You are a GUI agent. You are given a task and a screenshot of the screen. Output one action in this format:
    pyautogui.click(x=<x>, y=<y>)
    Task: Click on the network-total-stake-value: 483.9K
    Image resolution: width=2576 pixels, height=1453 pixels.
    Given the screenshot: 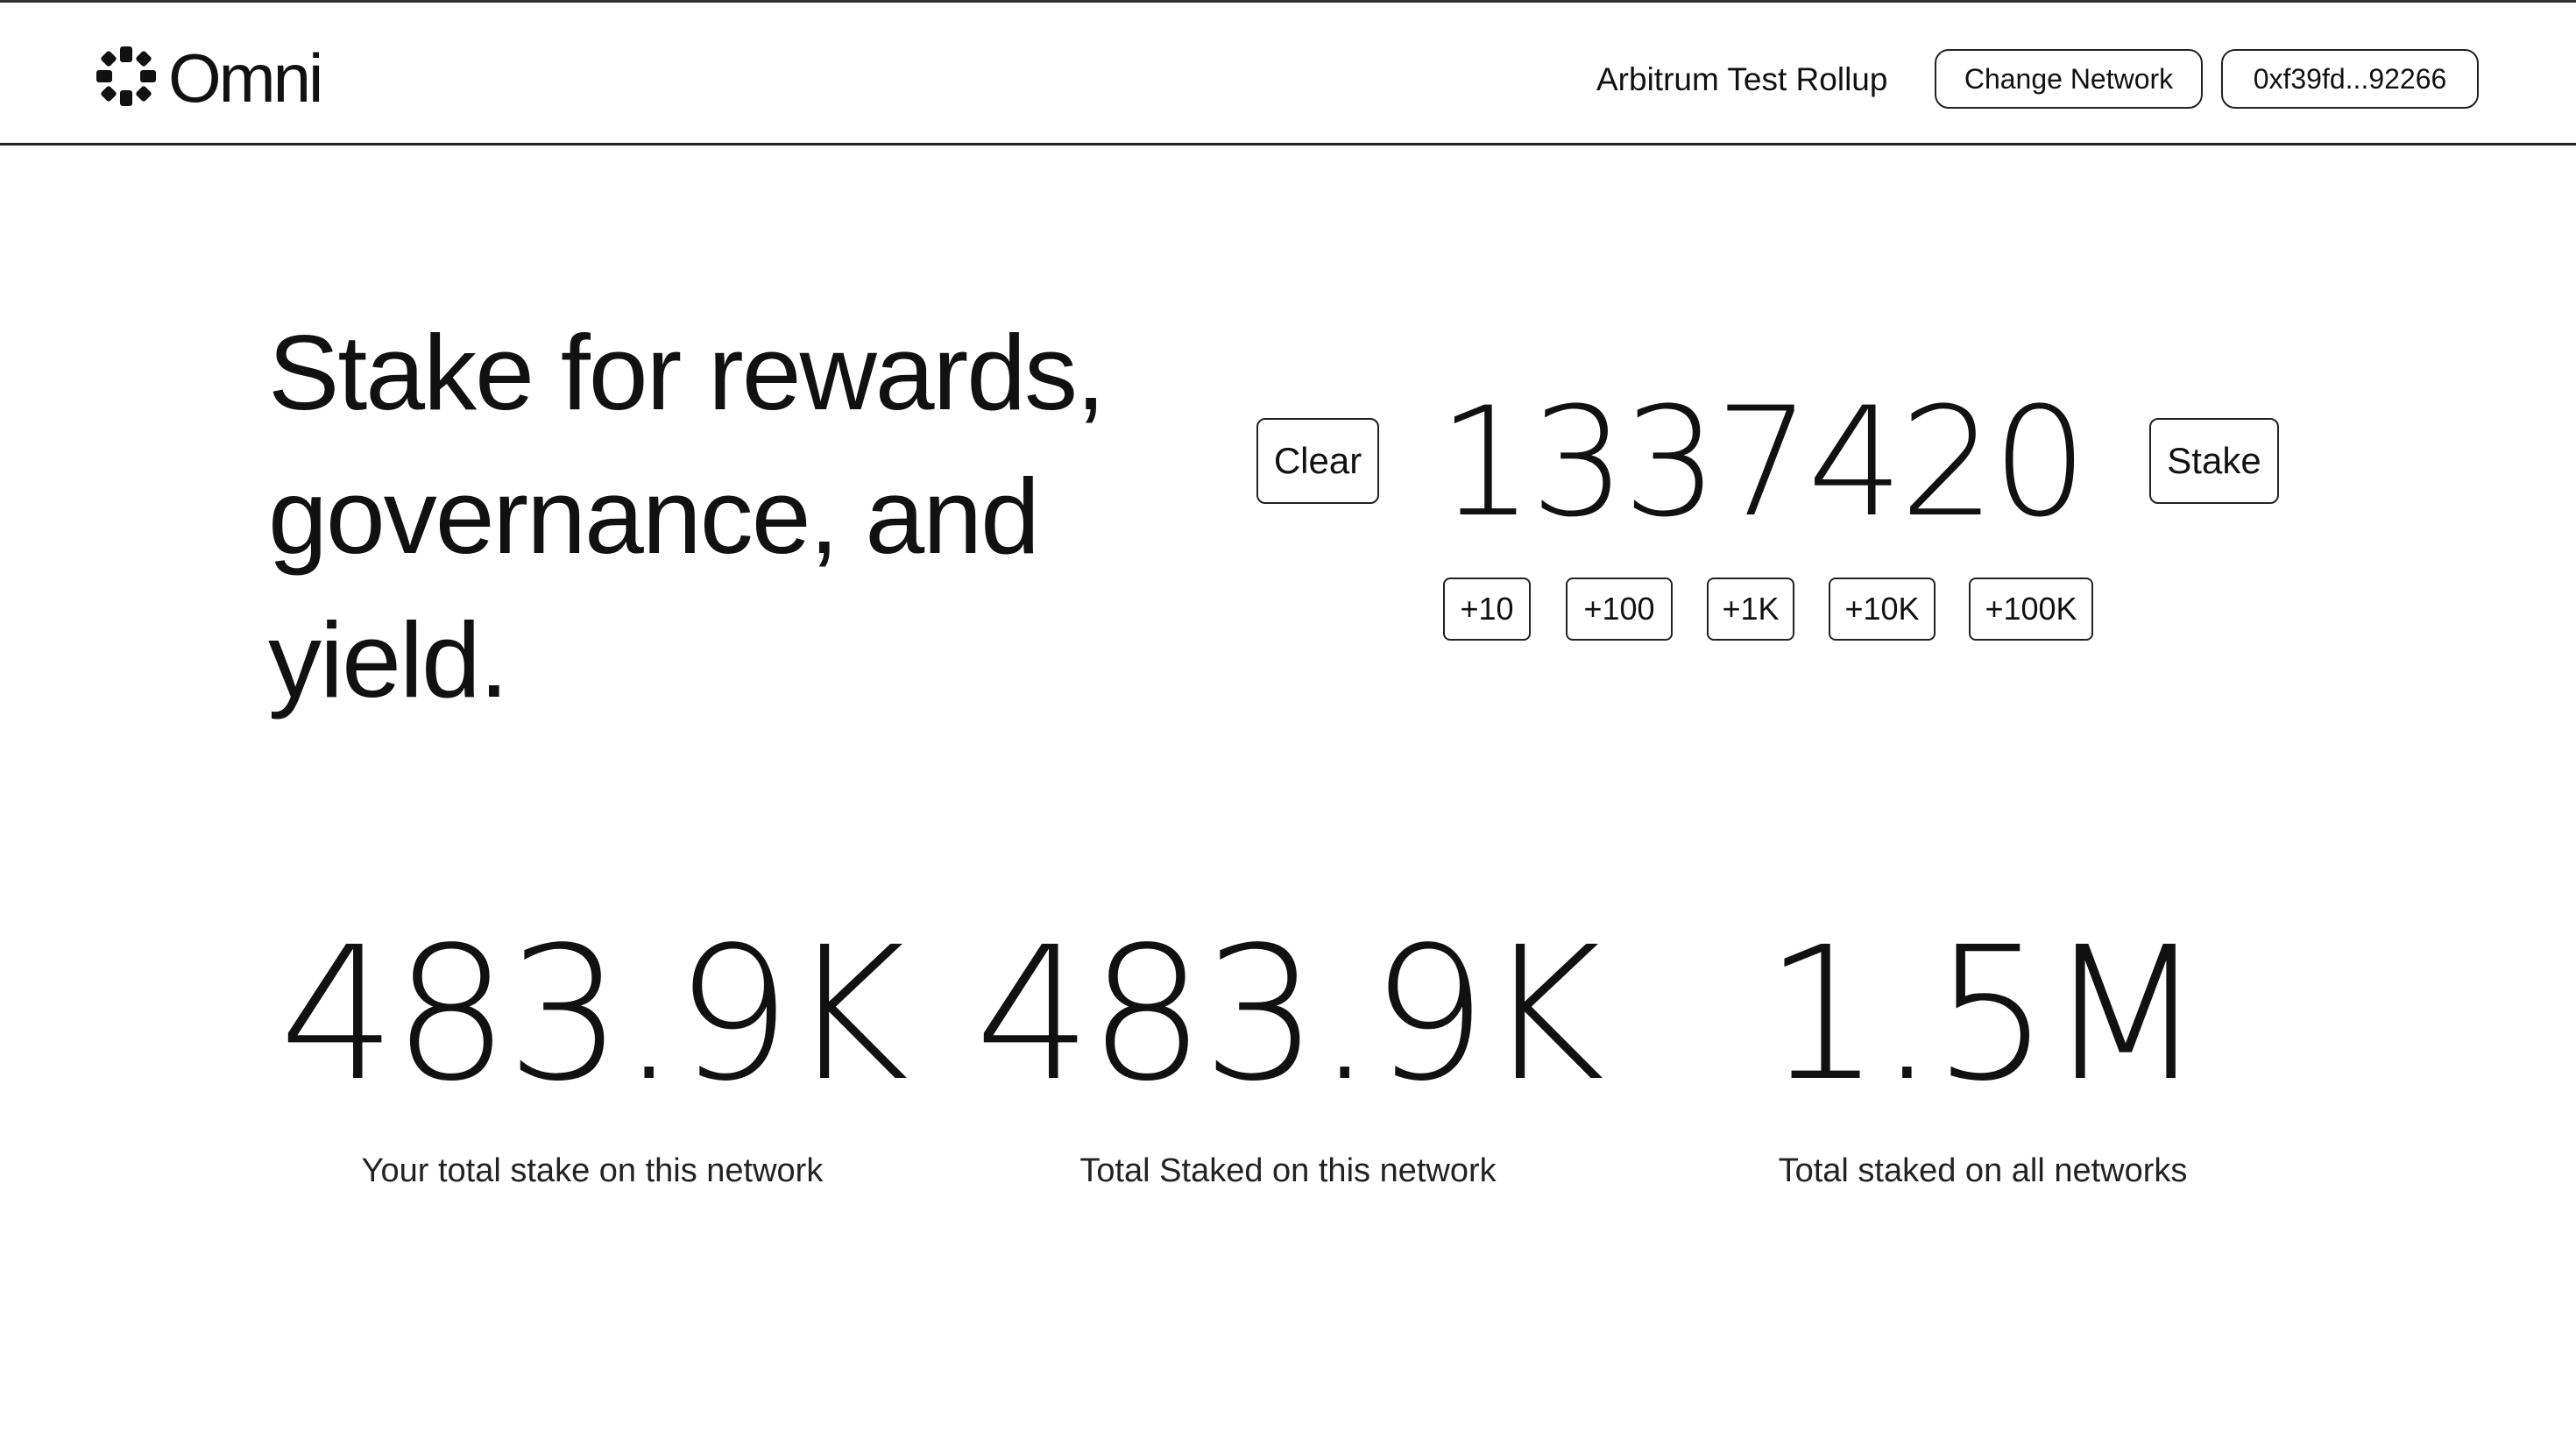 What is the action you would take?
    pyautogui.click(x=1289, y=1014)
    